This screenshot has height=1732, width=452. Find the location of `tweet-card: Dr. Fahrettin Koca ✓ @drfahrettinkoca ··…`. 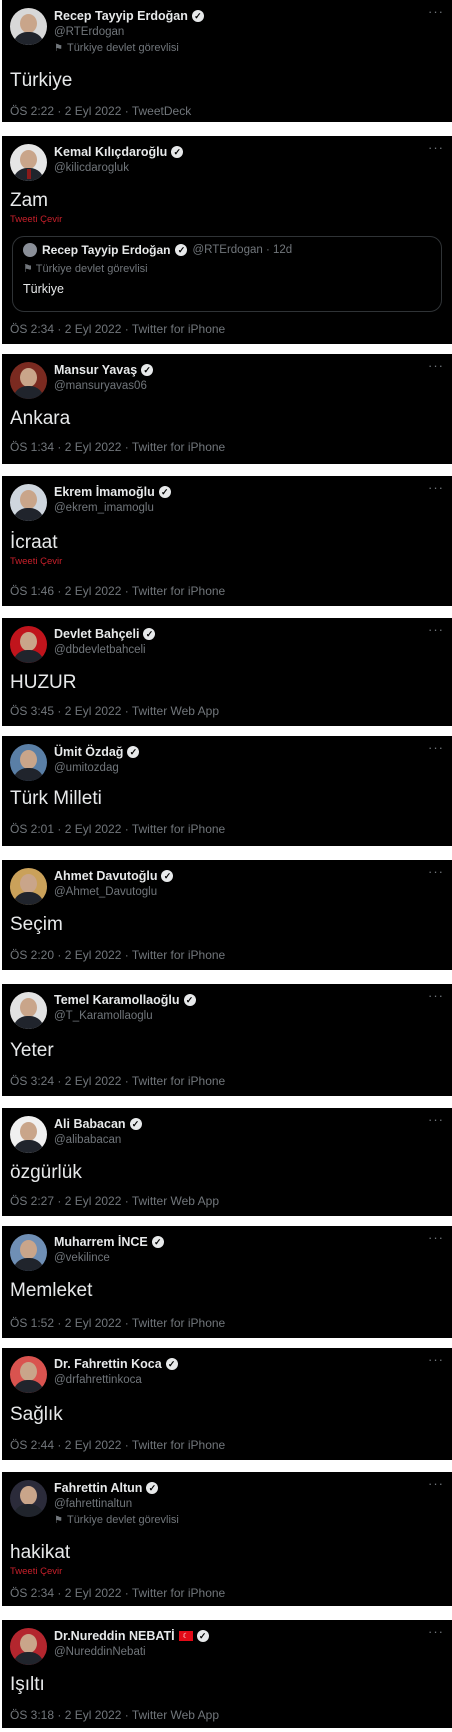

tweet-card: Dr. Fahrettin Koca ✓ @drfahrettinkoca ··… is located at coordinates (227, 1404).